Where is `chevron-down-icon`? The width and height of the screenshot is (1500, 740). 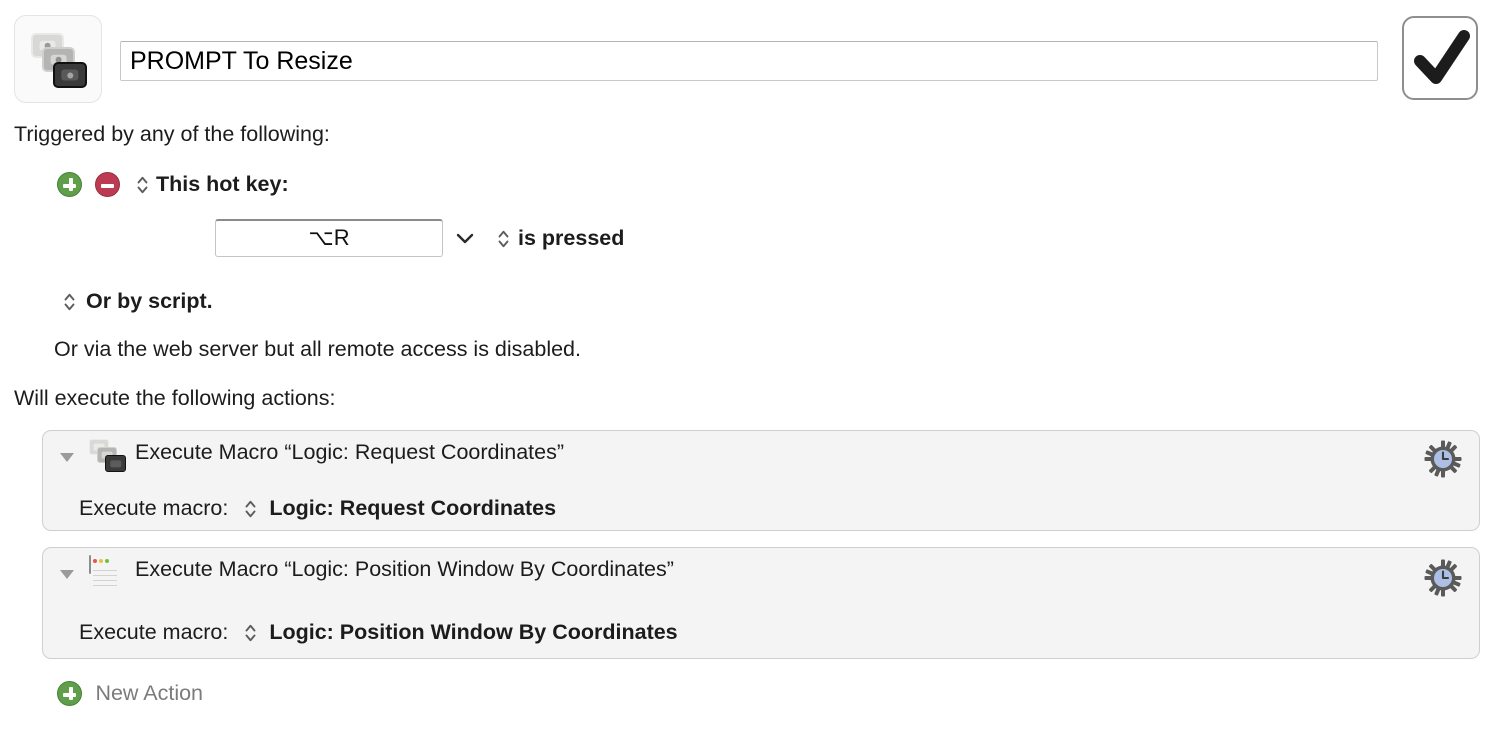 chevron-down-icon is located at coordinates (465, 238).